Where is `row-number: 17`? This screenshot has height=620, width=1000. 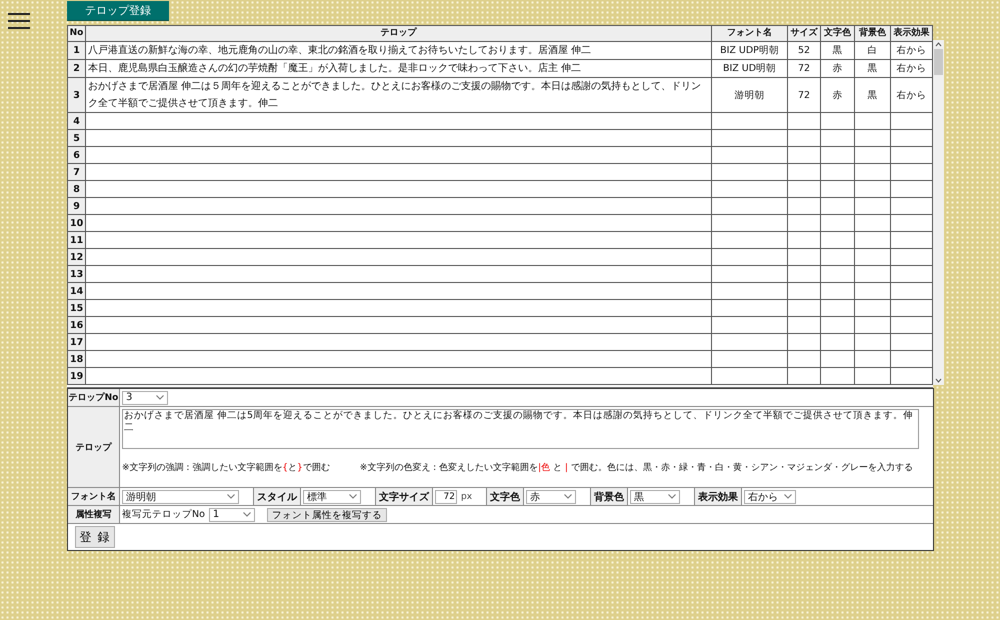
row-number: 17 is located at coordinates (77, 342).